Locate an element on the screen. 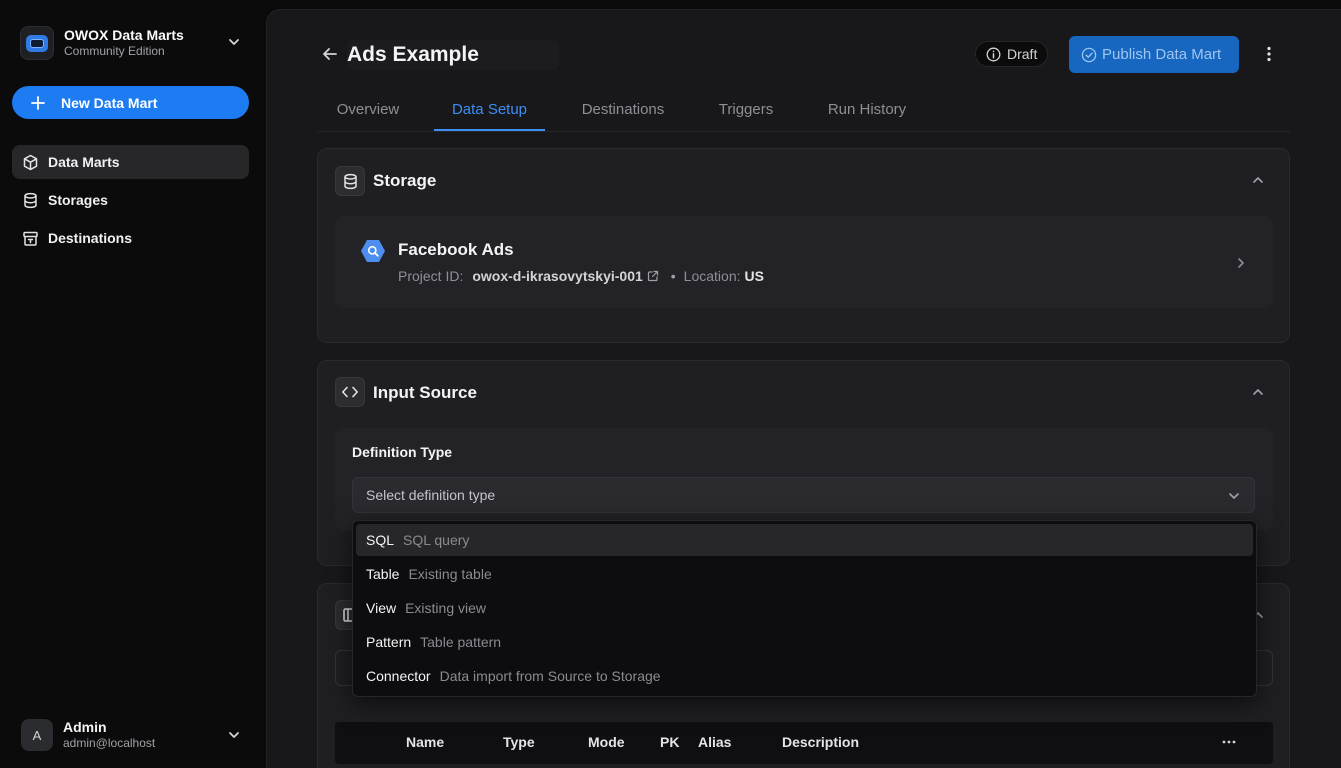  user-email: admin@localhost is located at coordinates (109, 743).